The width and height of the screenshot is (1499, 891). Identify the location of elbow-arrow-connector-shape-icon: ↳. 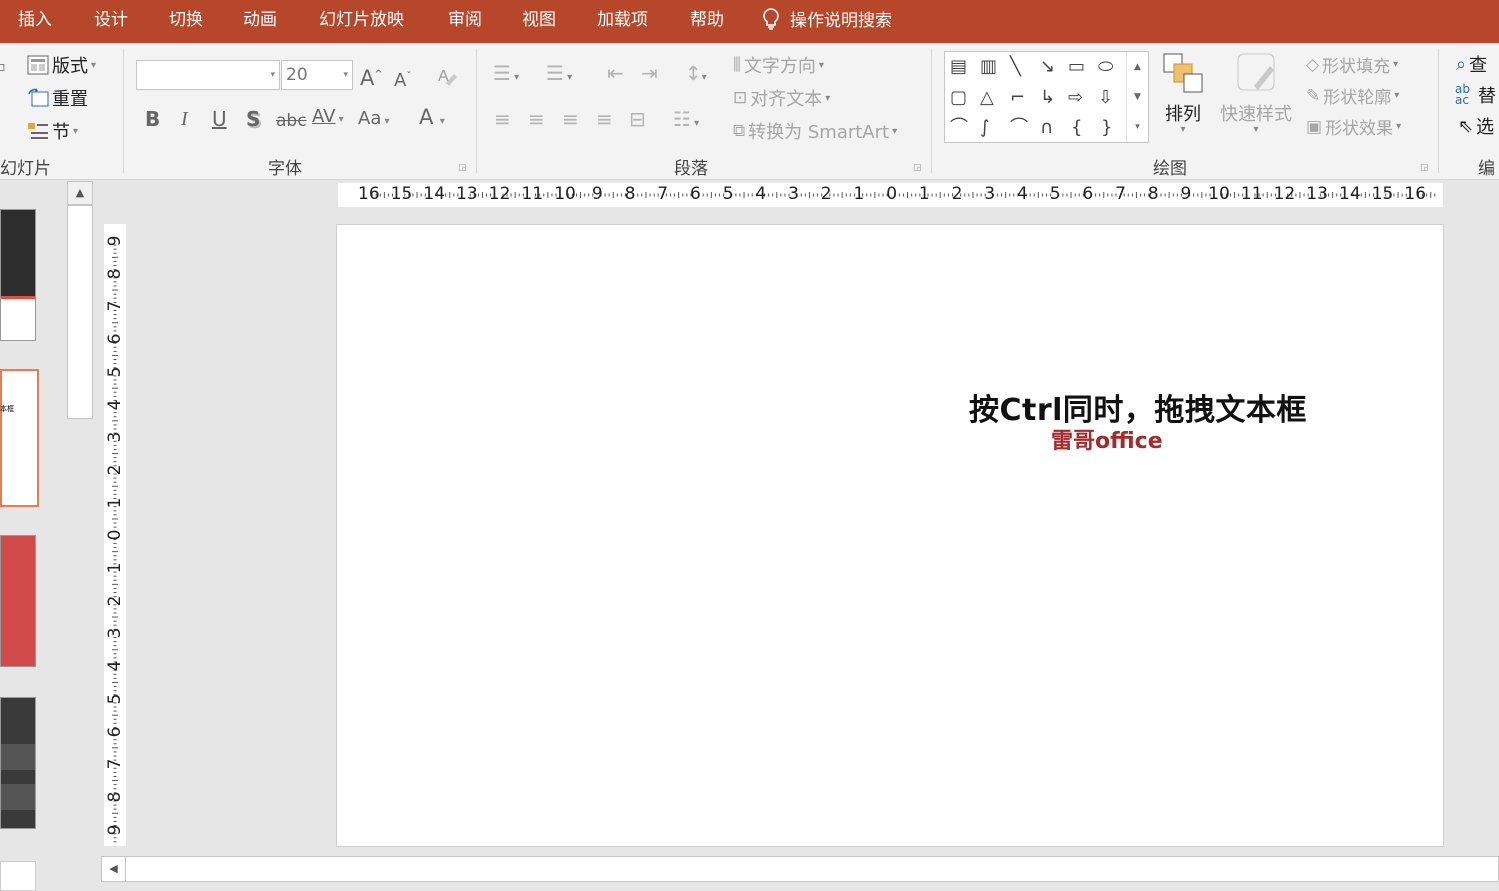
(1047, 98).